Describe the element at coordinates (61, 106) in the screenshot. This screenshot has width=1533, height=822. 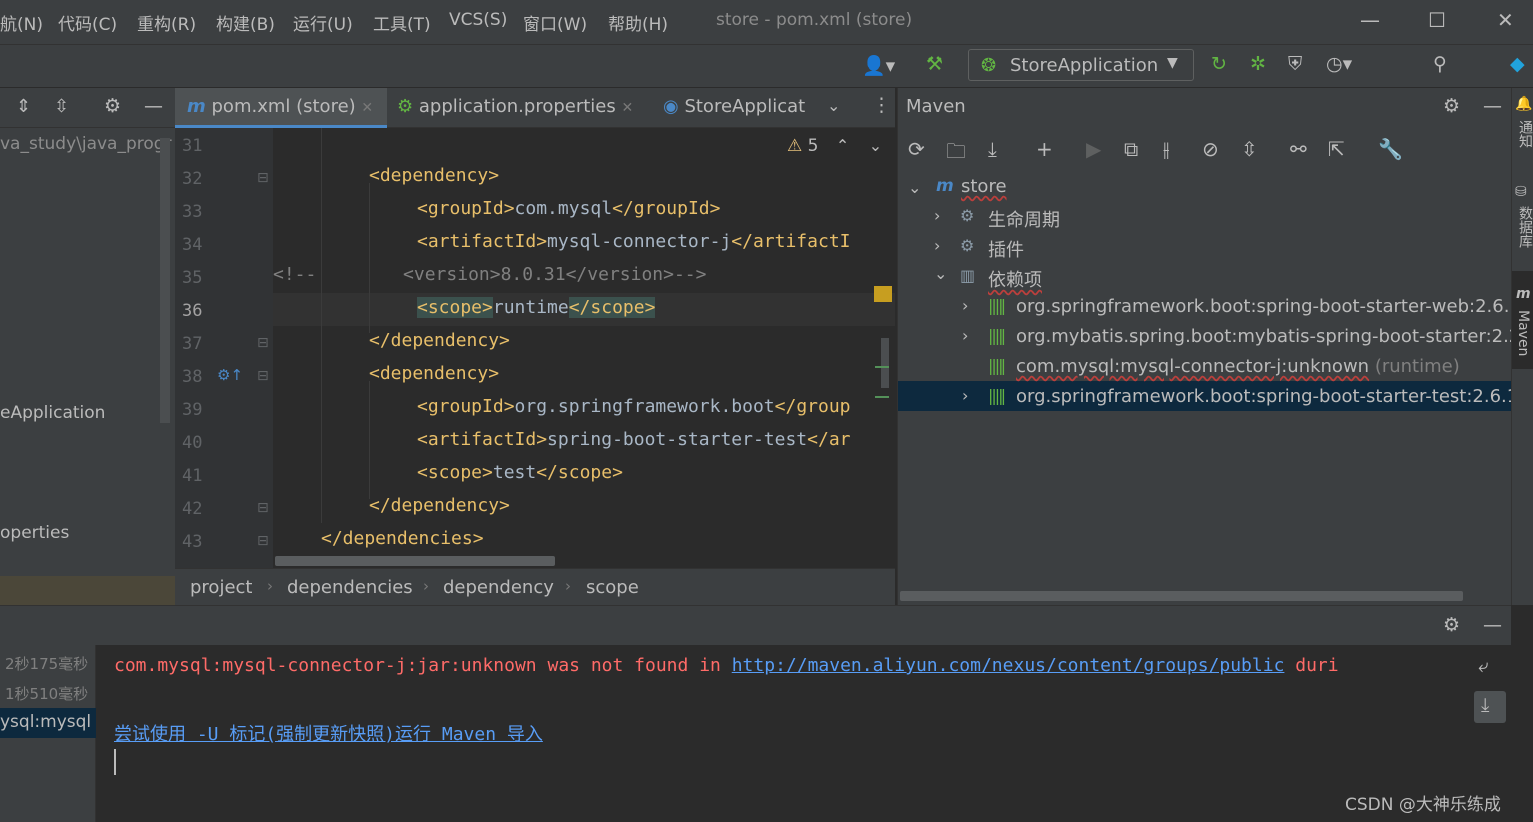
I see `collapse-all-icon: ⇳` at that location.